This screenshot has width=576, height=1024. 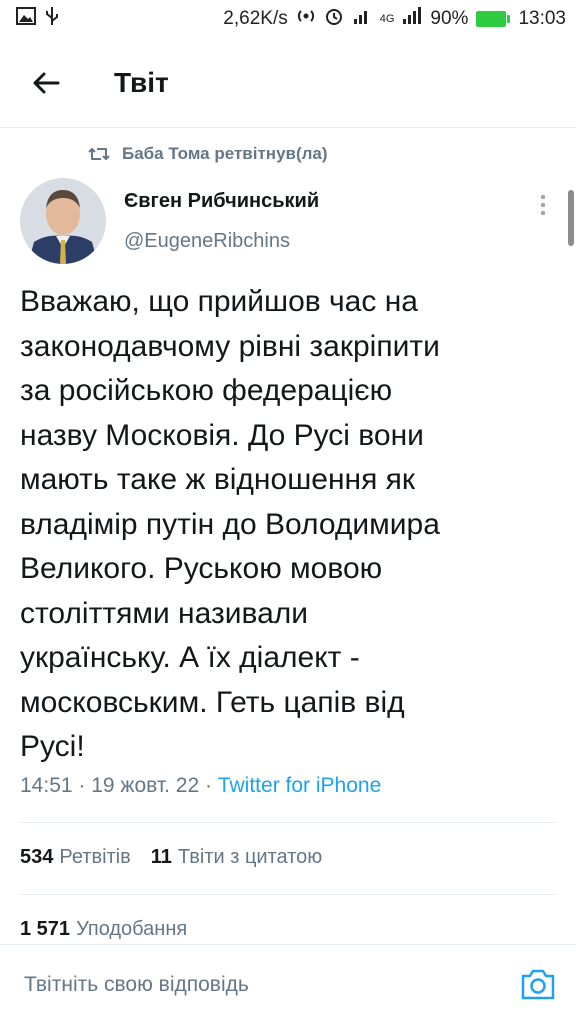 I want to click on retweet-context-label: Баба Тома ретвітнув(ла), so click(x=225, y=153).